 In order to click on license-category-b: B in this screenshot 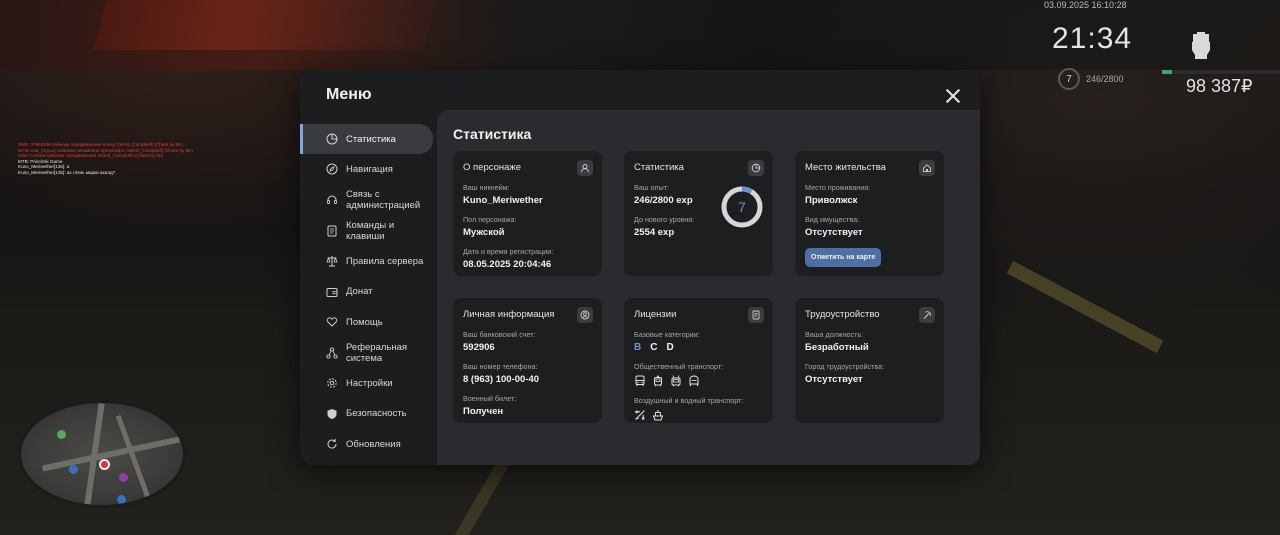, I will do `click(638, 347)`.